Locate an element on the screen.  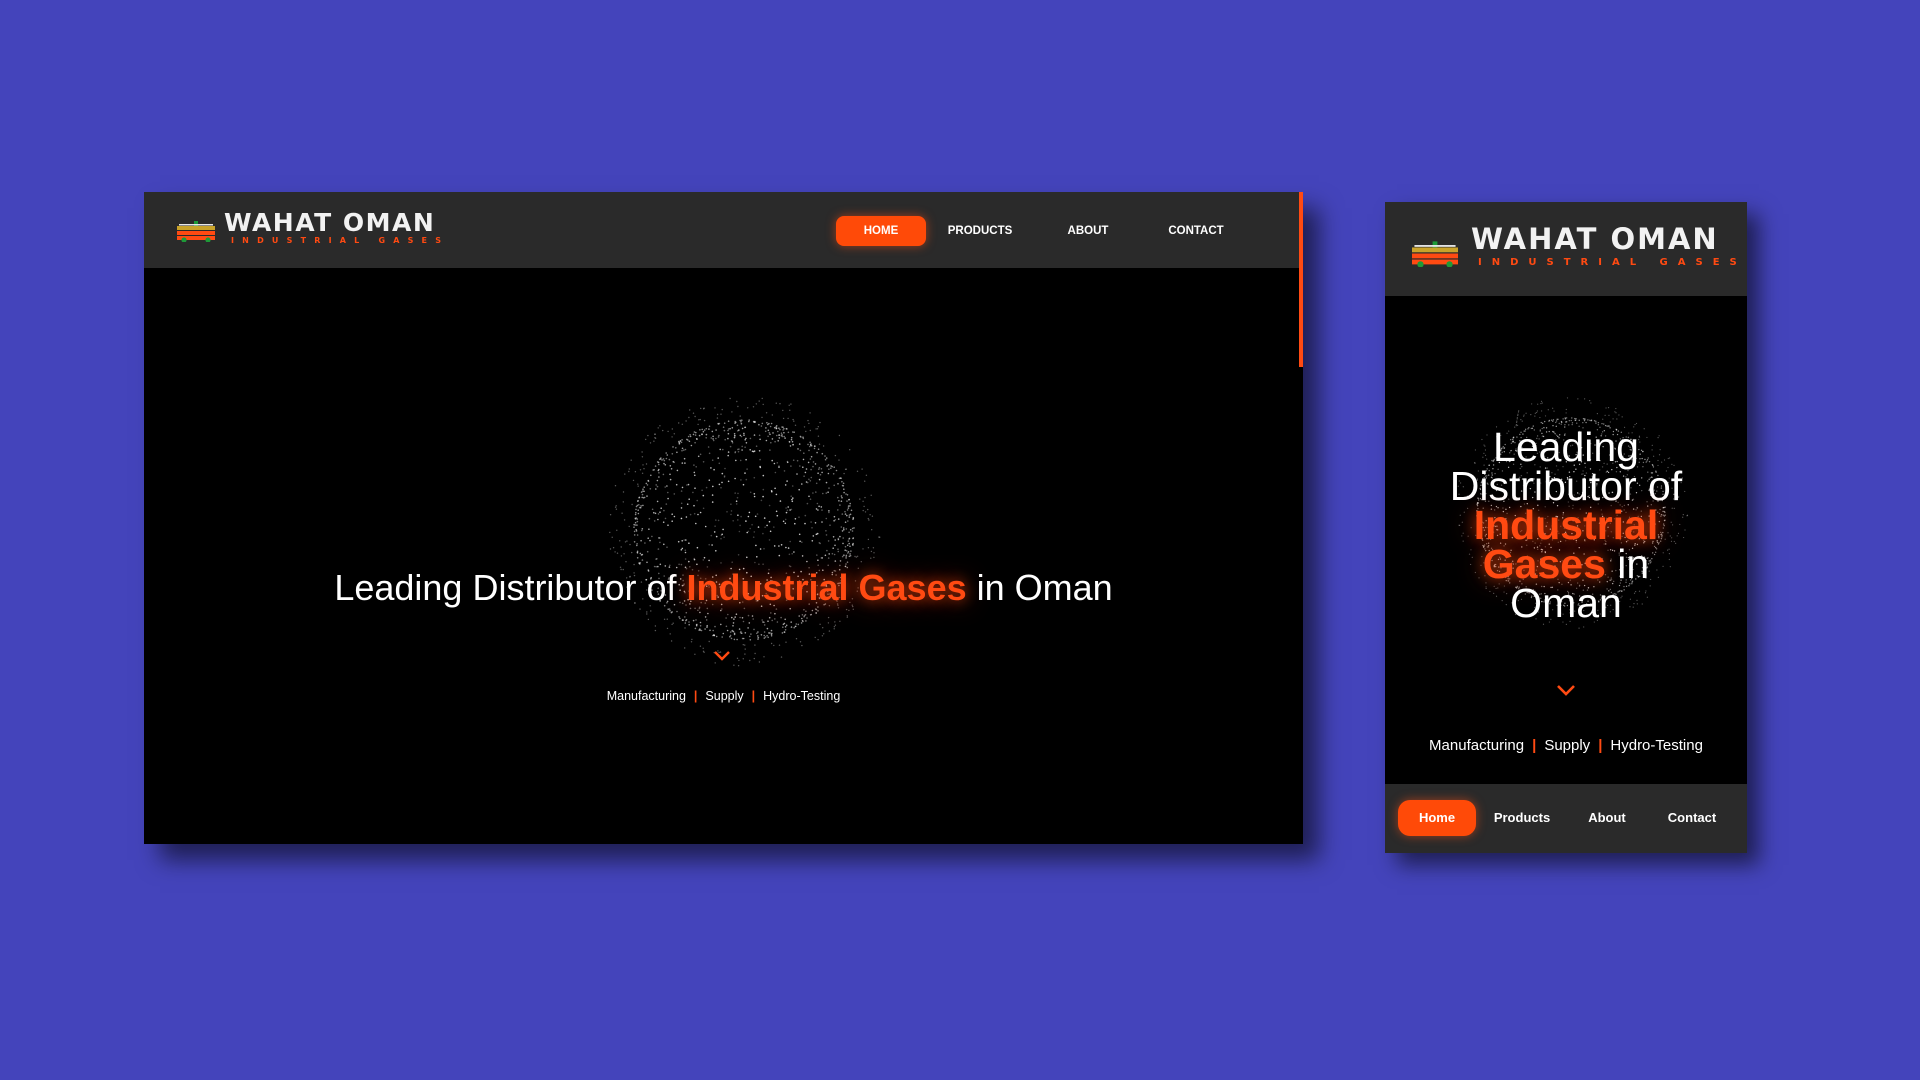
headline-text-end: in Oman is located at coordinates (1039, 587).